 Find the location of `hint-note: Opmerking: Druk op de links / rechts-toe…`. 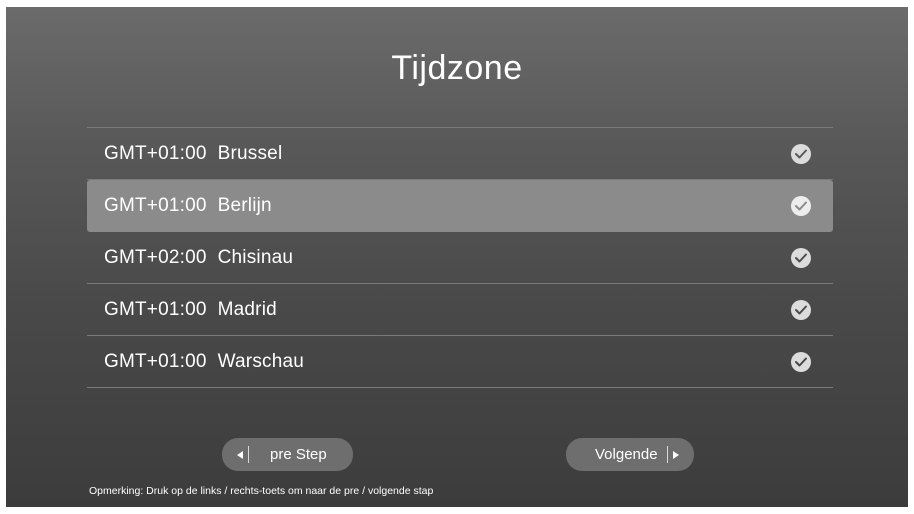

hint-note: Opmerking: Druk op de links / rechts-toe… is located at coordinates (261, 491).